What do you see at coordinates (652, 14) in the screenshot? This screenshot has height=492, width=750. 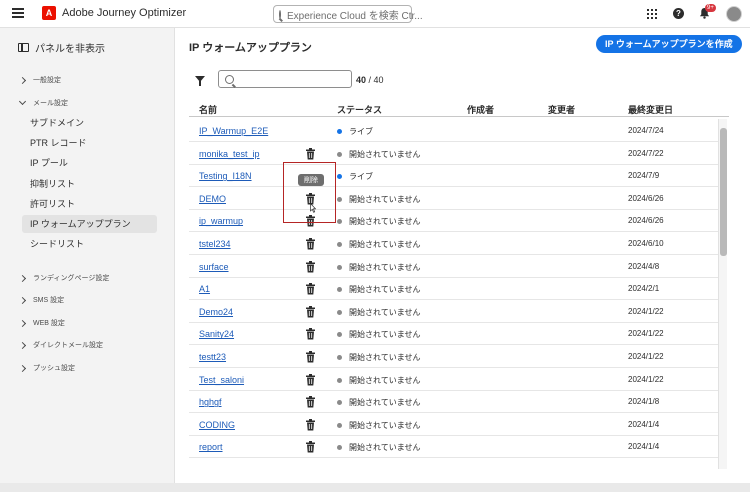 I see `apps-grid-icon` at bounding box center [652, 14].